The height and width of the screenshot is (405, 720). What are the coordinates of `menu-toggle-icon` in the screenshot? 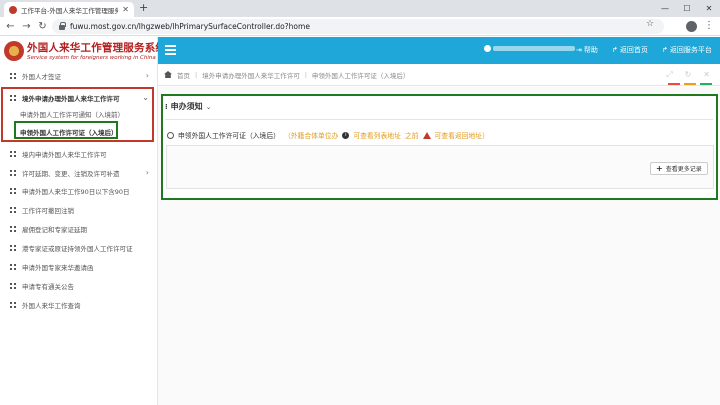 It's located at (170, 50).